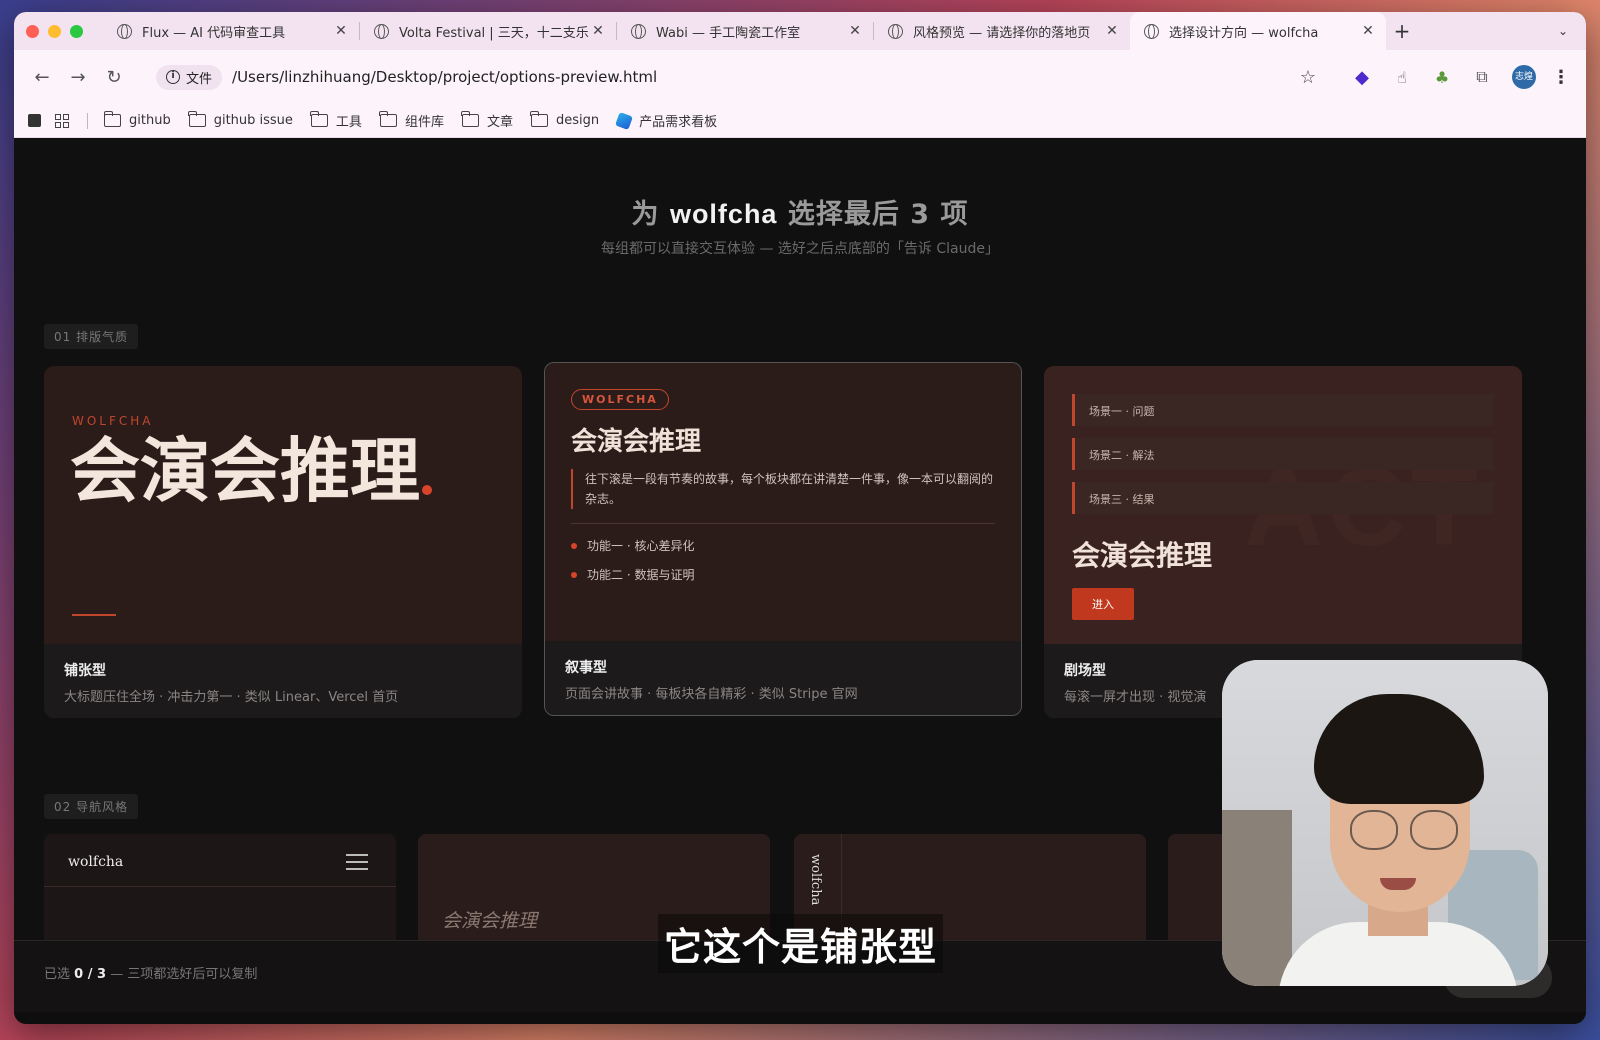 The image size is (1600, 1040). Describe the element at coordinates (91, 806) in the screenshot. I see `section-tag-navigation: 02 导航风格` at that location.